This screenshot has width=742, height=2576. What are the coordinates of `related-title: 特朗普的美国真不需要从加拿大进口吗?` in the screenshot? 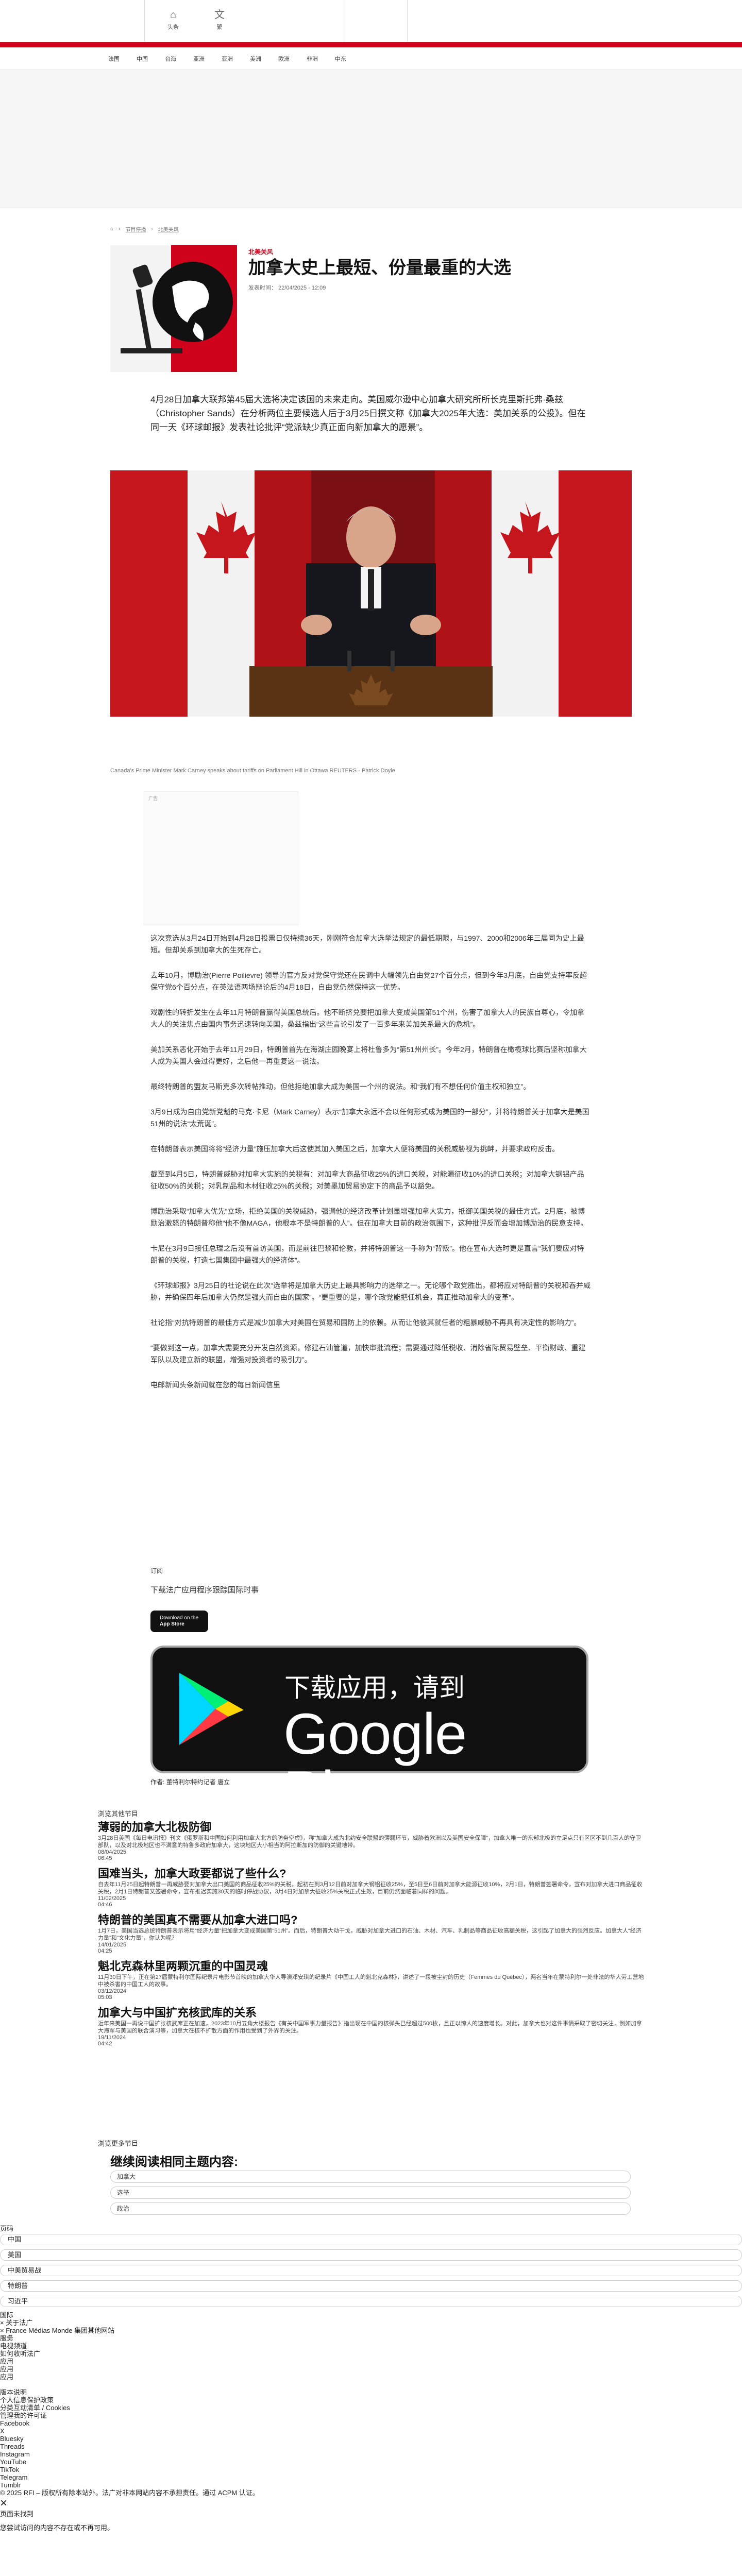 It's located at (371, 1920).